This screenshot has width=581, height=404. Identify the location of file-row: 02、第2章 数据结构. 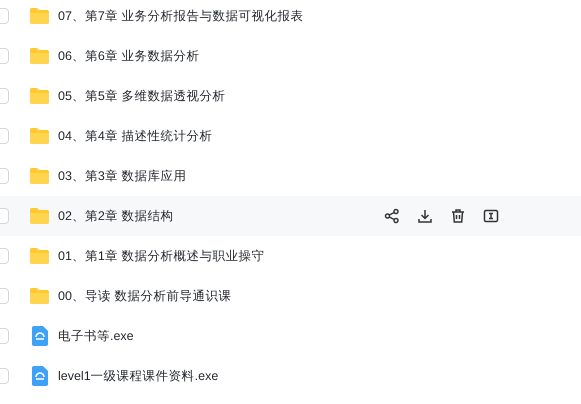
(290, 216).